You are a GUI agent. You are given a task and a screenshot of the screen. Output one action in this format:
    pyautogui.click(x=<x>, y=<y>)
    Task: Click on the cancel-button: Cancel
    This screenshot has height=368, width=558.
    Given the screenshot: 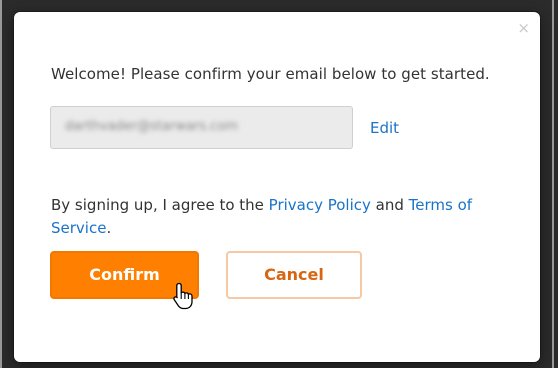 What is the action you would take?
    pyautogui.click(x=294, y=275)
    